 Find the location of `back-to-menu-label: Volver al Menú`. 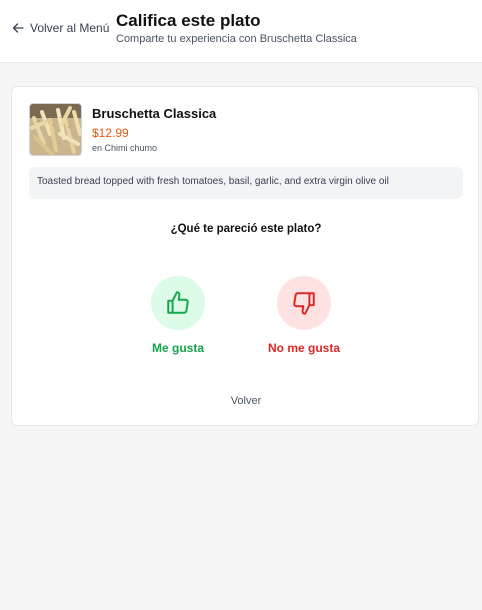

back-to-menu-label: Volver al Menú is located at coordinates (70, 28).